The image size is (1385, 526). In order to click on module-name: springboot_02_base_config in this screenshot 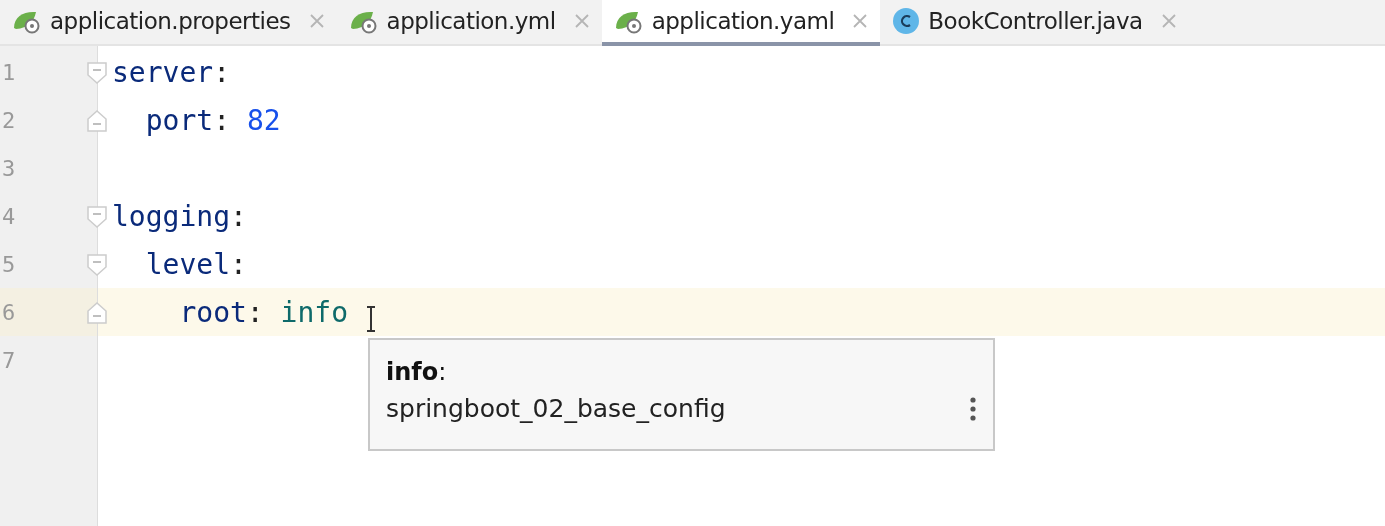, I will do `click(556, 408)`.